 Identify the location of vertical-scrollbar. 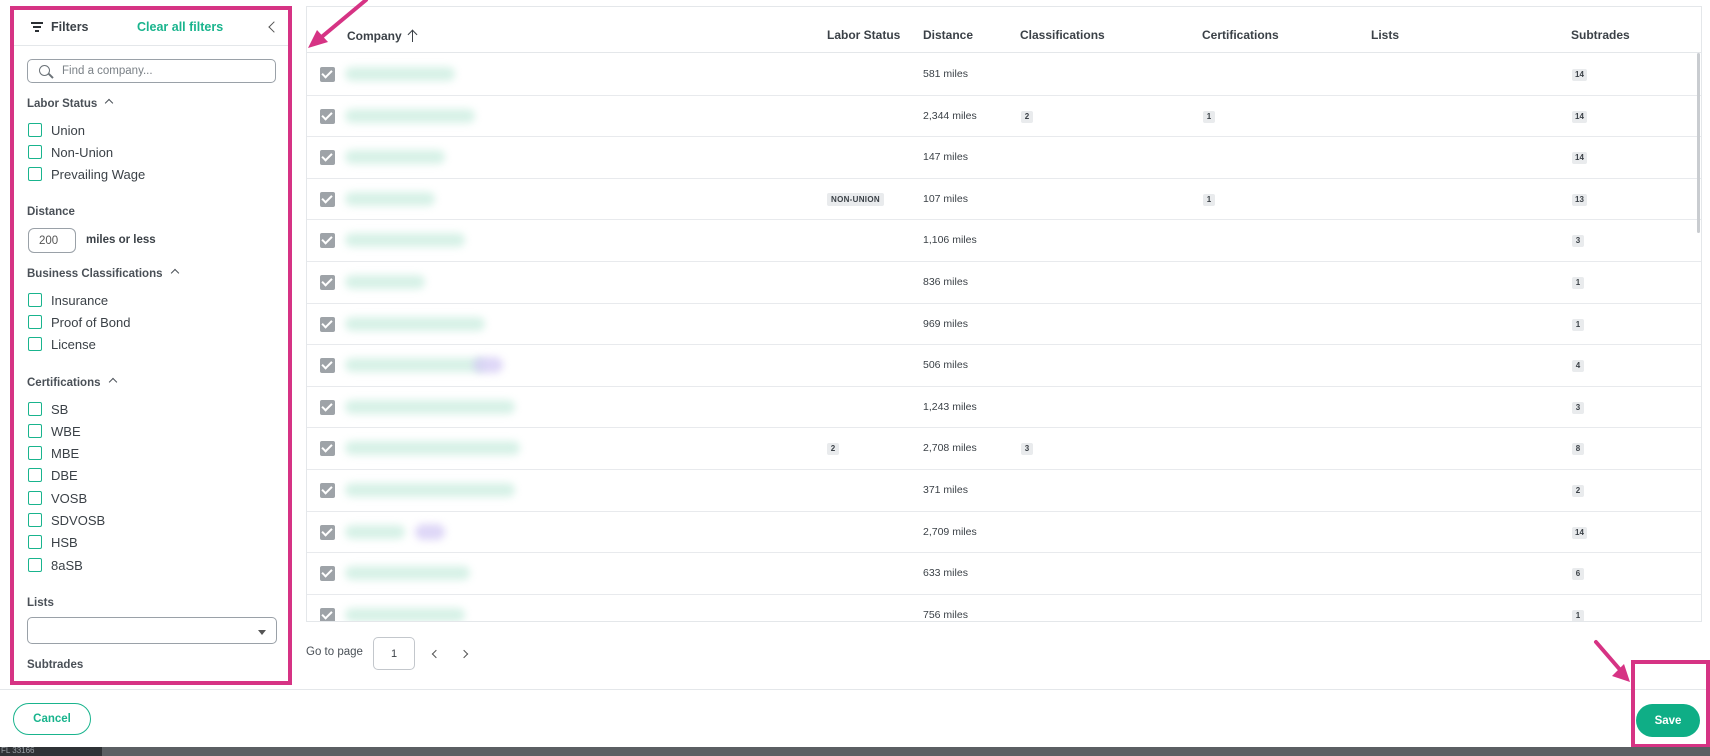
(1698, 143).